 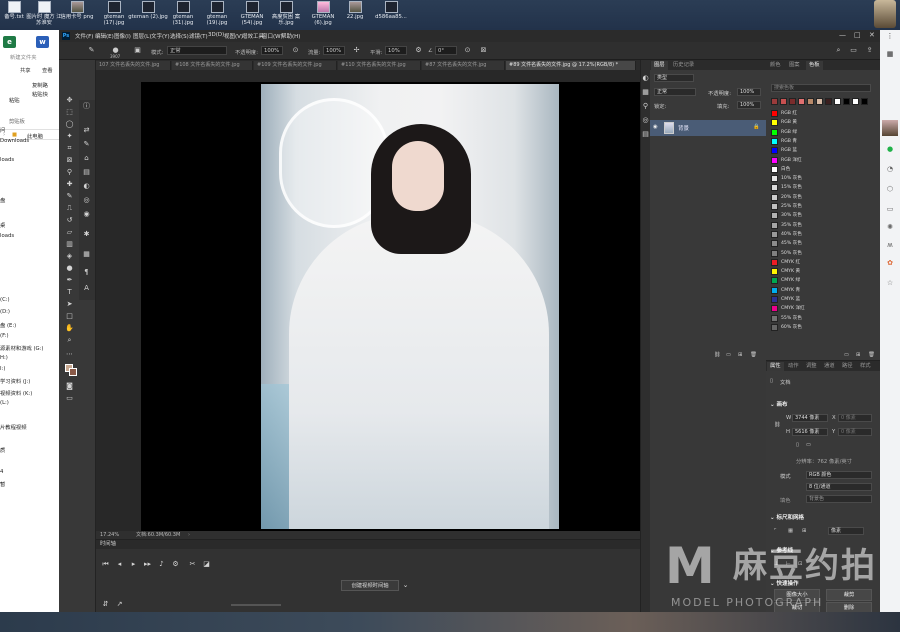 What do you see at coordinates (69, 100) in the screenshot?
I see `move-tool-icon: ✥` at bounding box center [69, 100].